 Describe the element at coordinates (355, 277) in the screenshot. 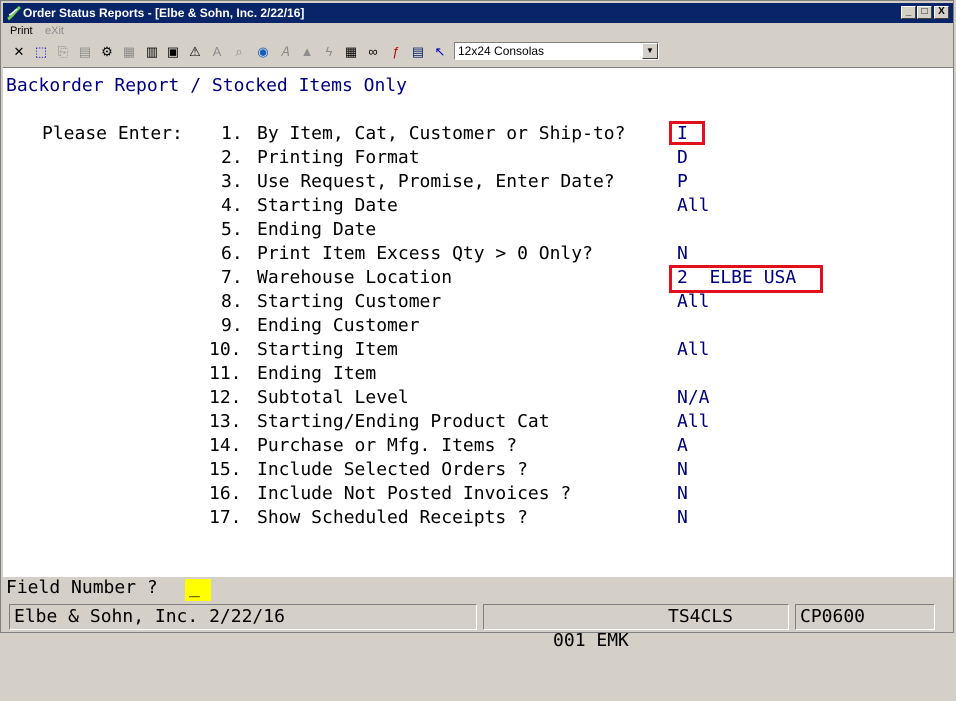

I see `field-label: Warehouse Location` at that location.